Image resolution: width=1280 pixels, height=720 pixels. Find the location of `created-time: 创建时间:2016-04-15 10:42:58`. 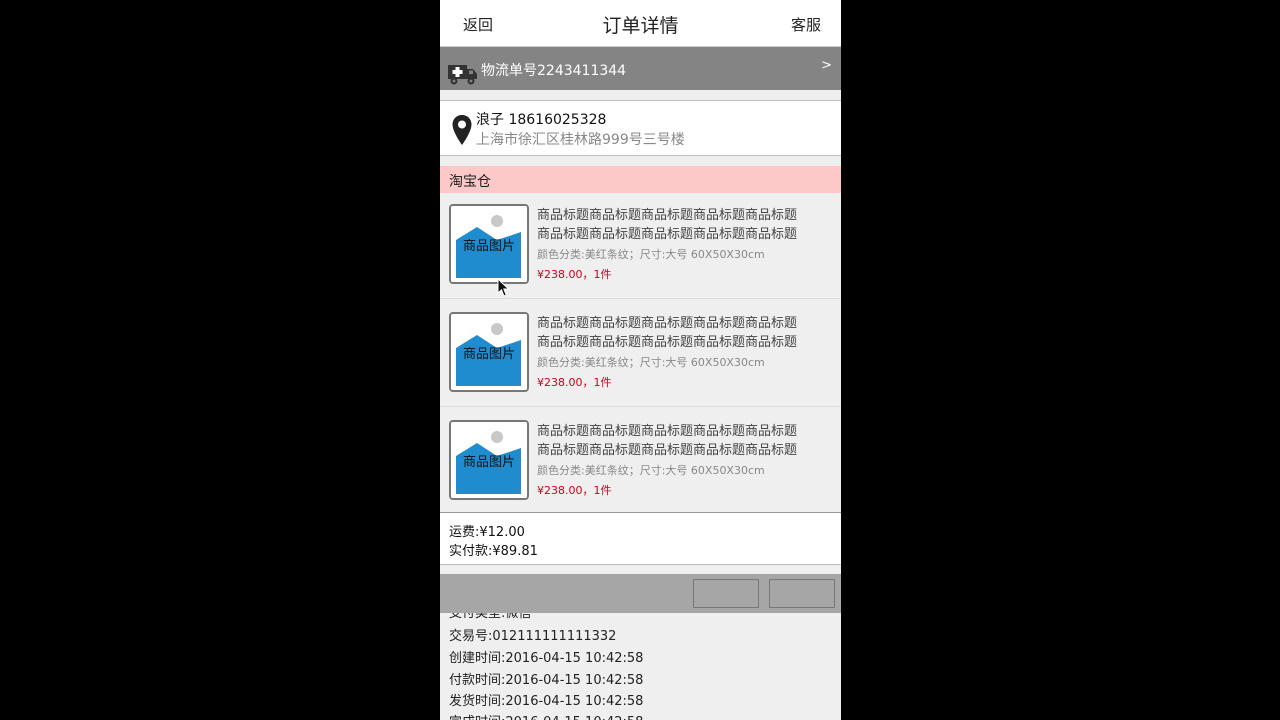

created-time: 创建时间:2016-04-15 10:42:58 is located at coordinates (546, 658).